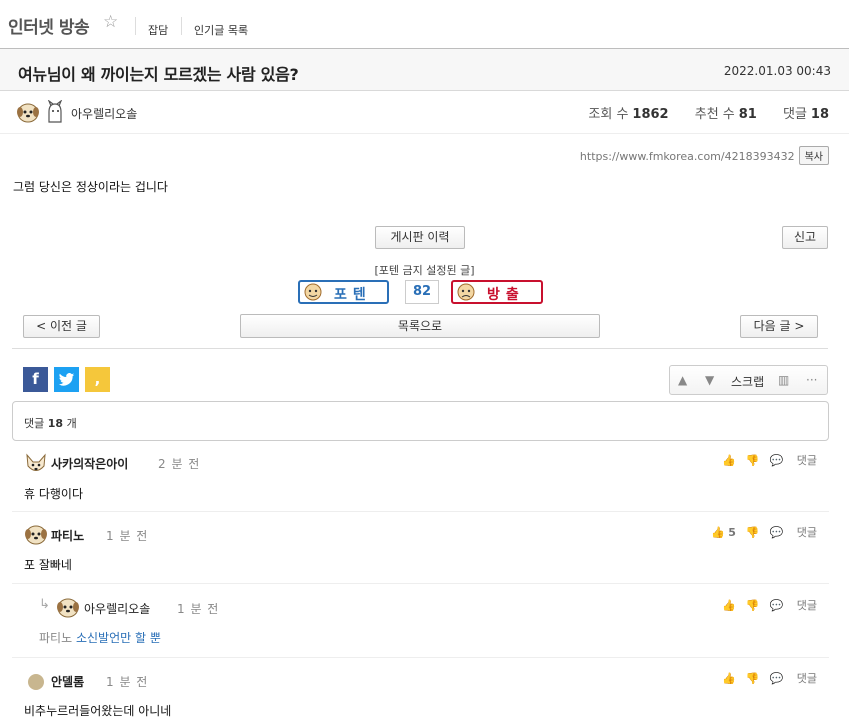 Image resolution: width=849 pixels, height=717 pixels. What do you see at coordinates (158, 30) in the screenshot?
I see `tab-chat: 잡담` at bounding box center [158, 30].